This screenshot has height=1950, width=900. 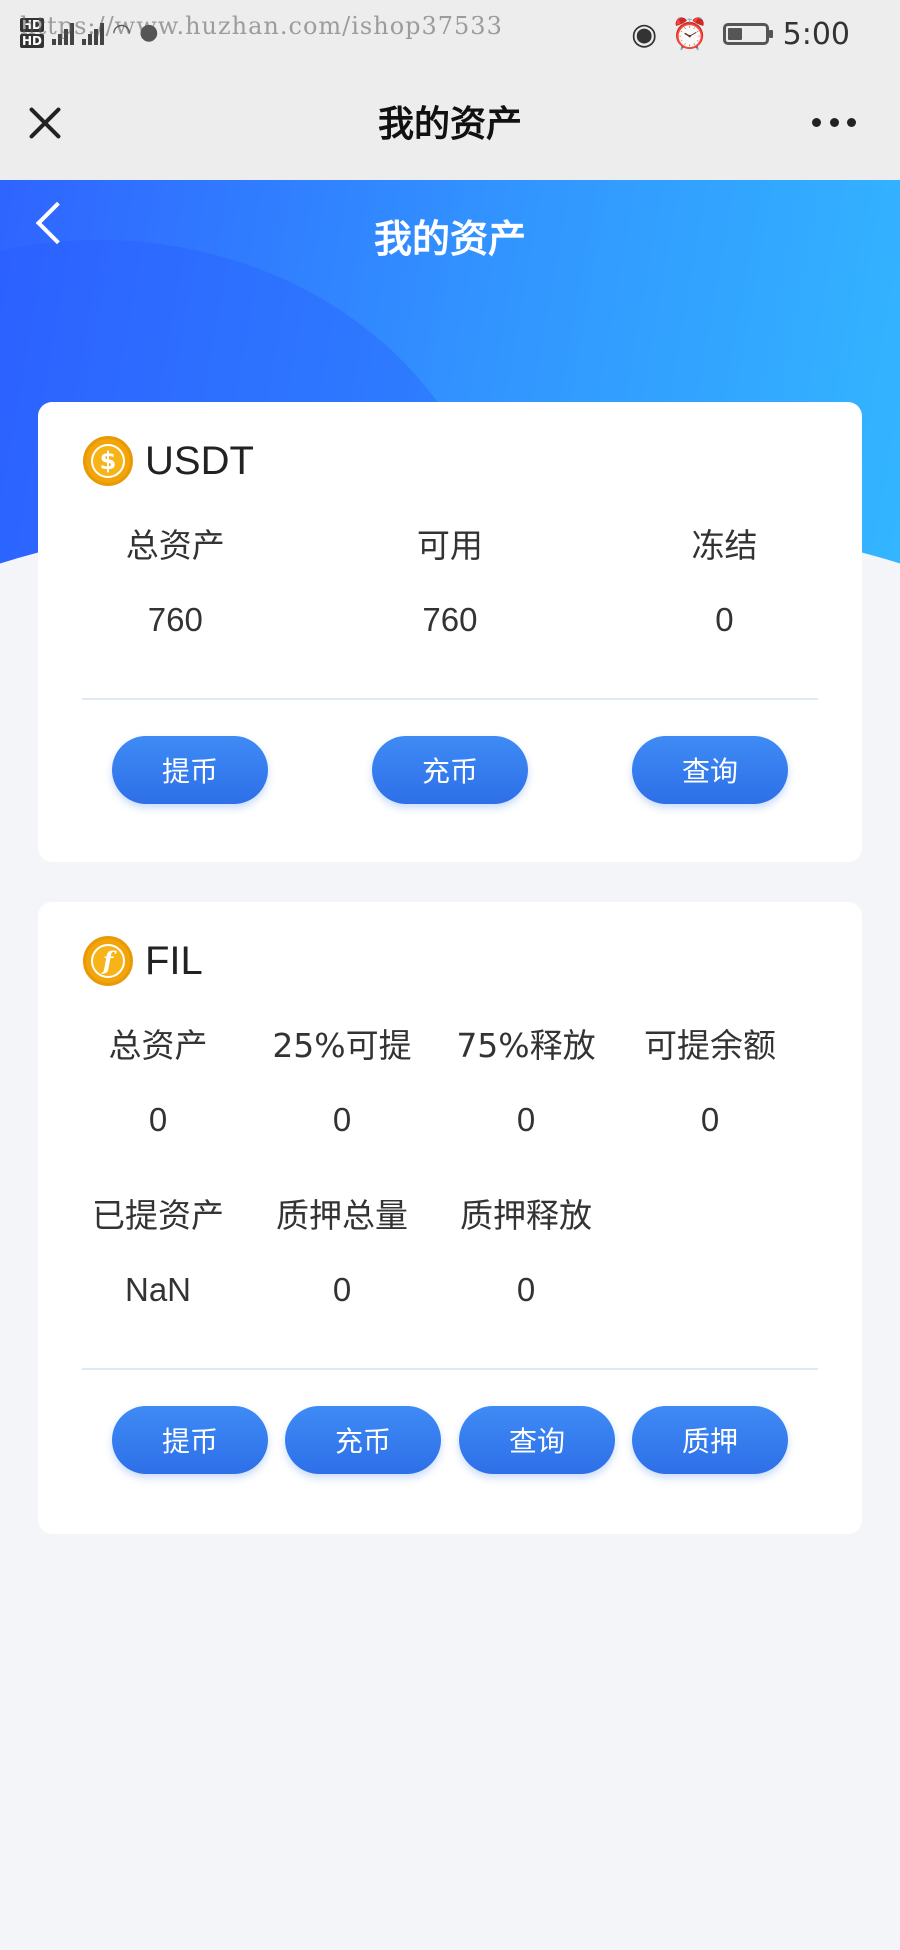 I want to click on coin-name-usdt: USDT, so click(x=199, y=460).